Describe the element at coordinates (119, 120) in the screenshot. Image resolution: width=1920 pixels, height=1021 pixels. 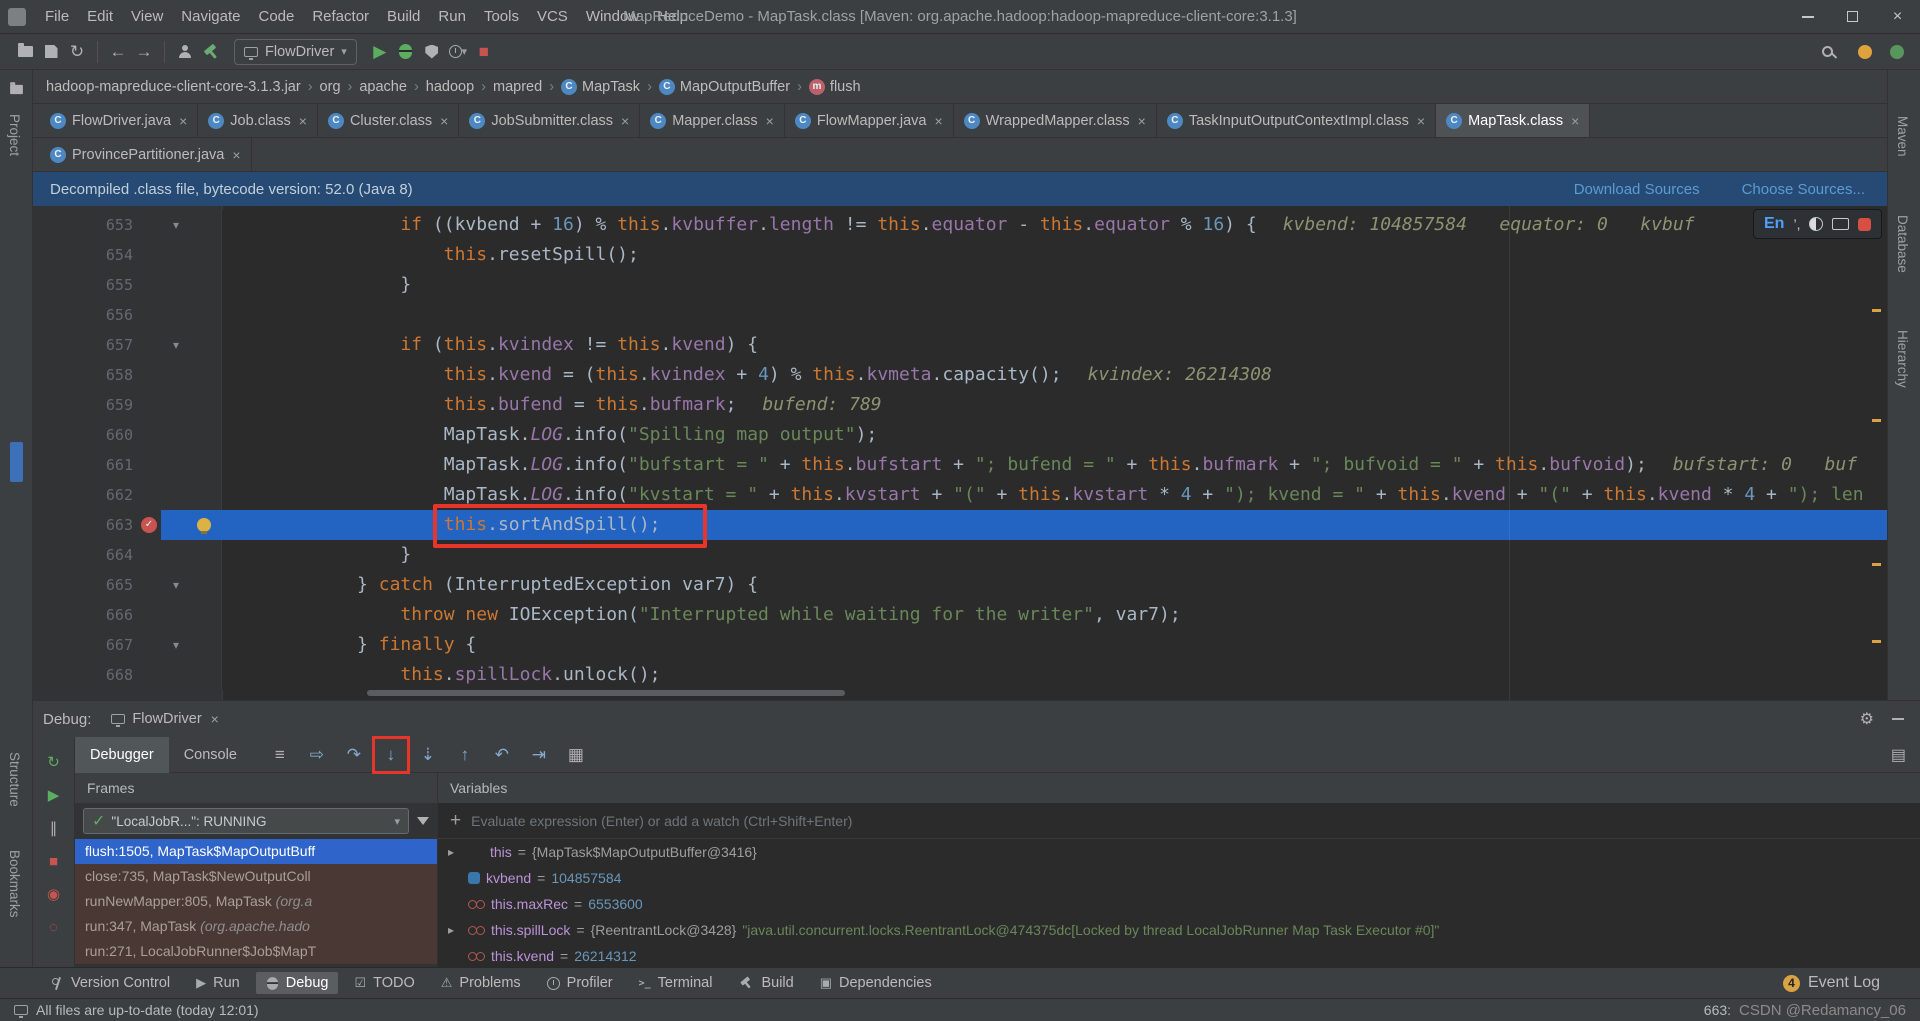
I see `editor-tab-flowdriver-java: C FlowDriver.java ×` at that location.